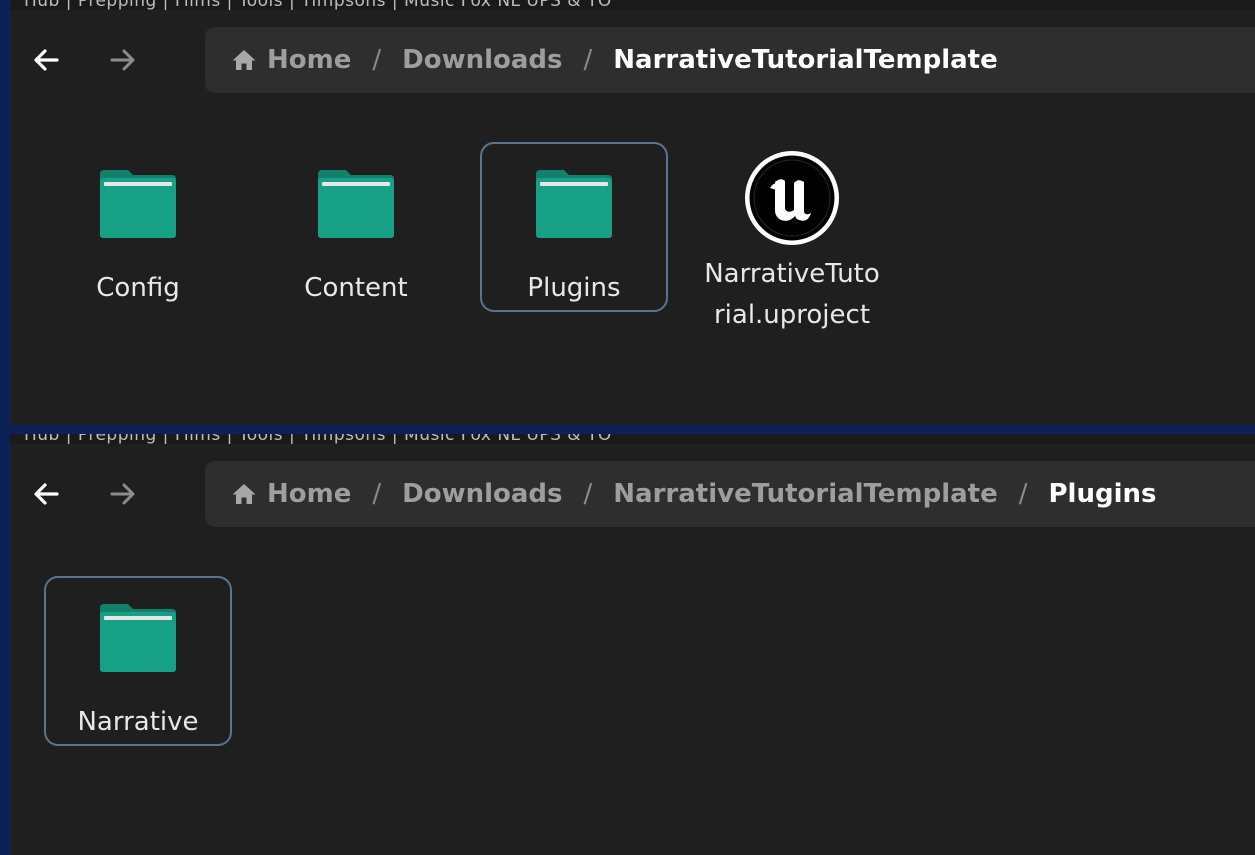 The image size is (1255, 855). I want to click on file-name: Narrative, so click(138, 722).